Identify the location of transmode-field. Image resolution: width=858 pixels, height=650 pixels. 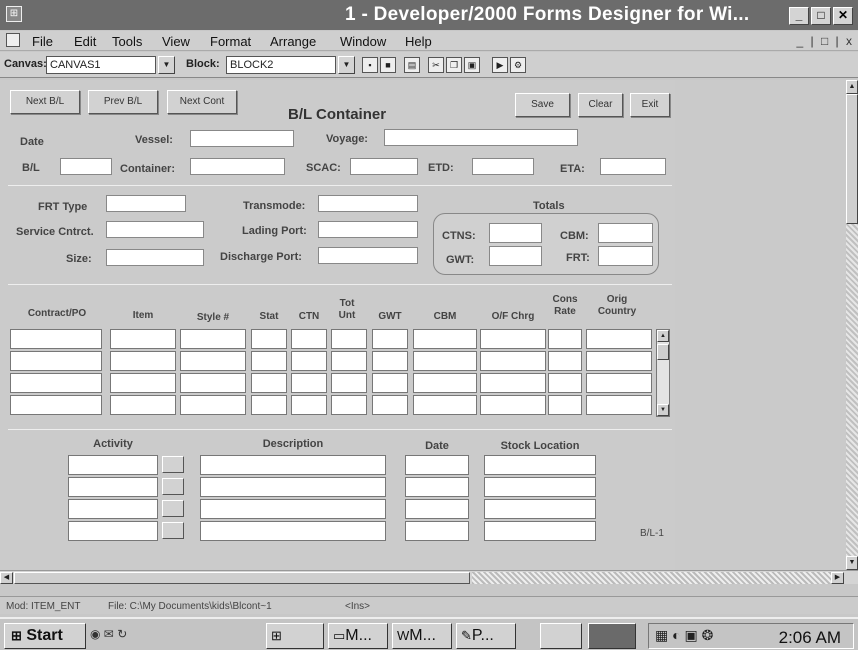
(368, 203).